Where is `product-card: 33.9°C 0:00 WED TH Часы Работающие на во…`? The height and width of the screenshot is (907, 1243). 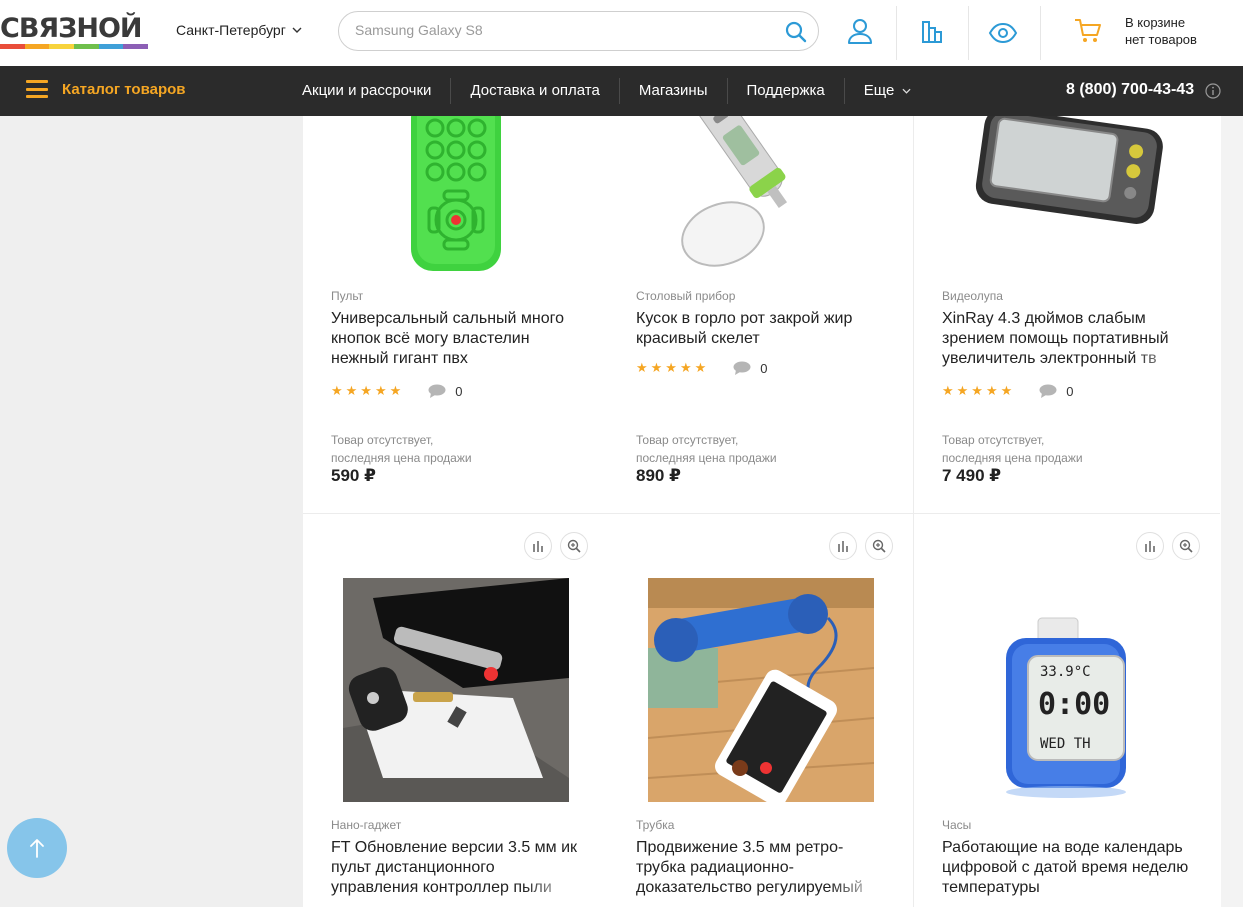
product-card: 33.9°C 0:00 WED TH Часы Работающие на во… is located at coordinates (1067, 710).